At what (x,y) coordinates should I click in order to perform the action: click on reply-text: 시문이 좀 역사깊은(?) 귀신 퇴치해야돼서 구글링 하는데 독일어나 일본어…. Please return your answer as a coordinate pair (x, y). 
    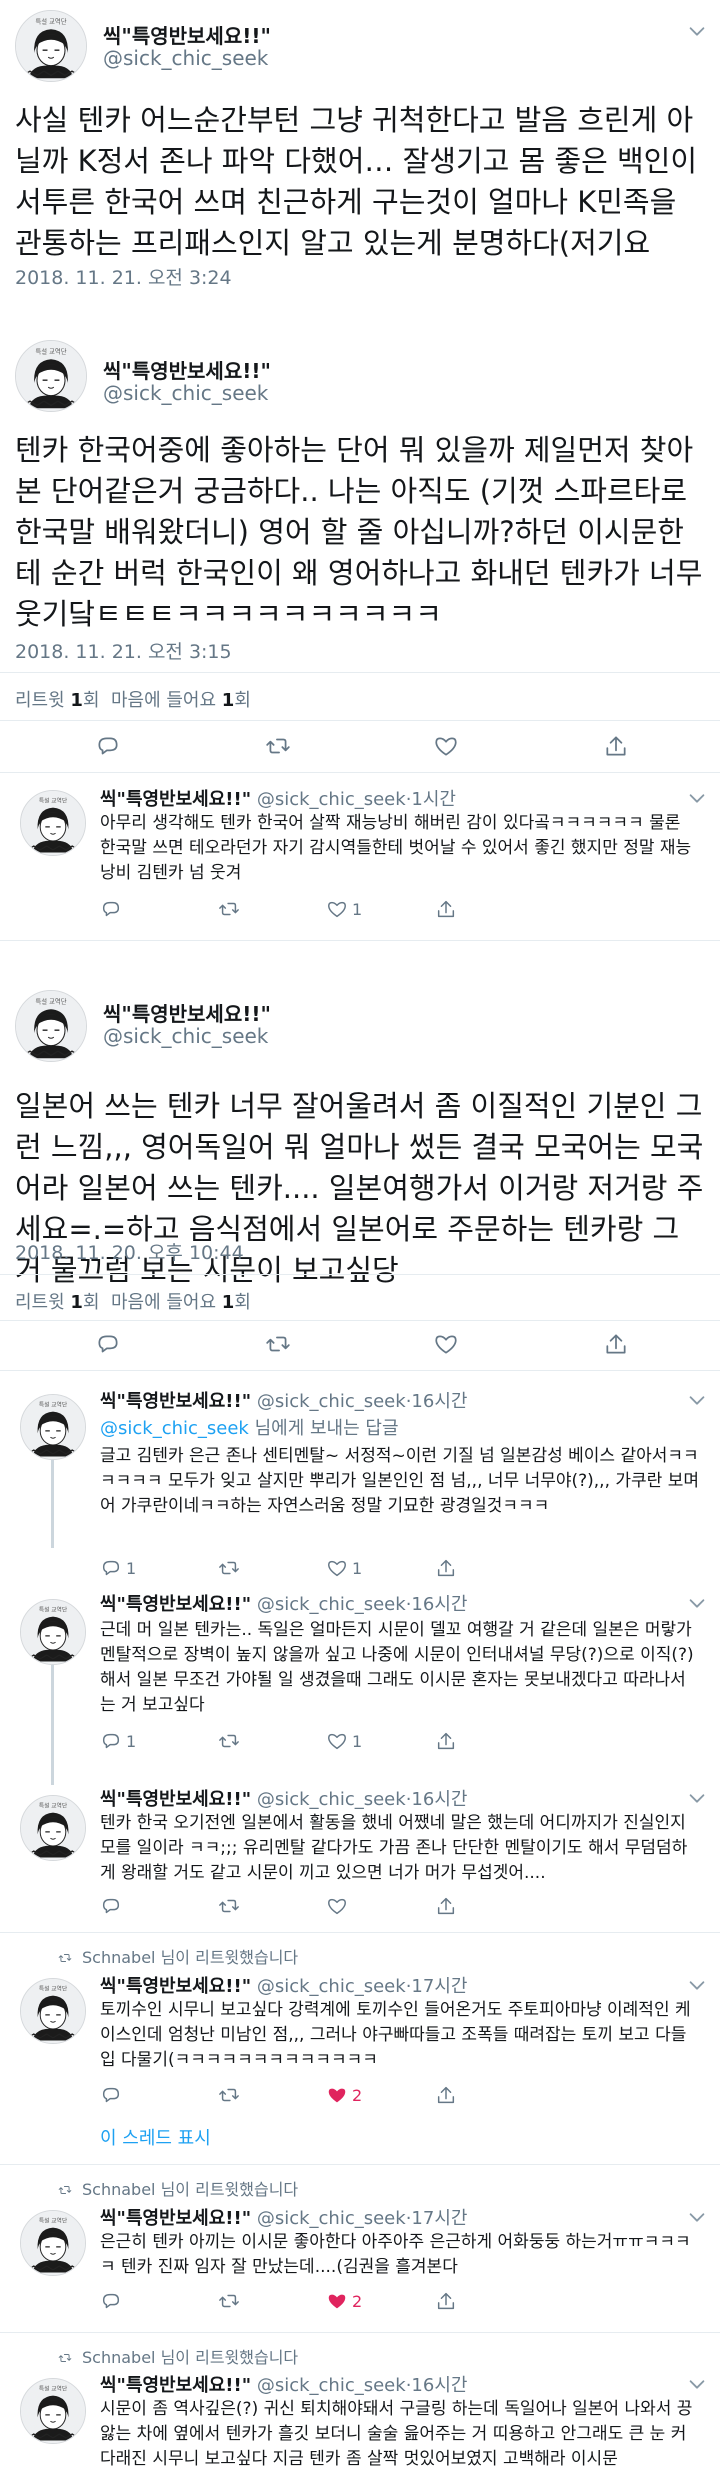
    Looking at the image, I should click on (396, 2434).